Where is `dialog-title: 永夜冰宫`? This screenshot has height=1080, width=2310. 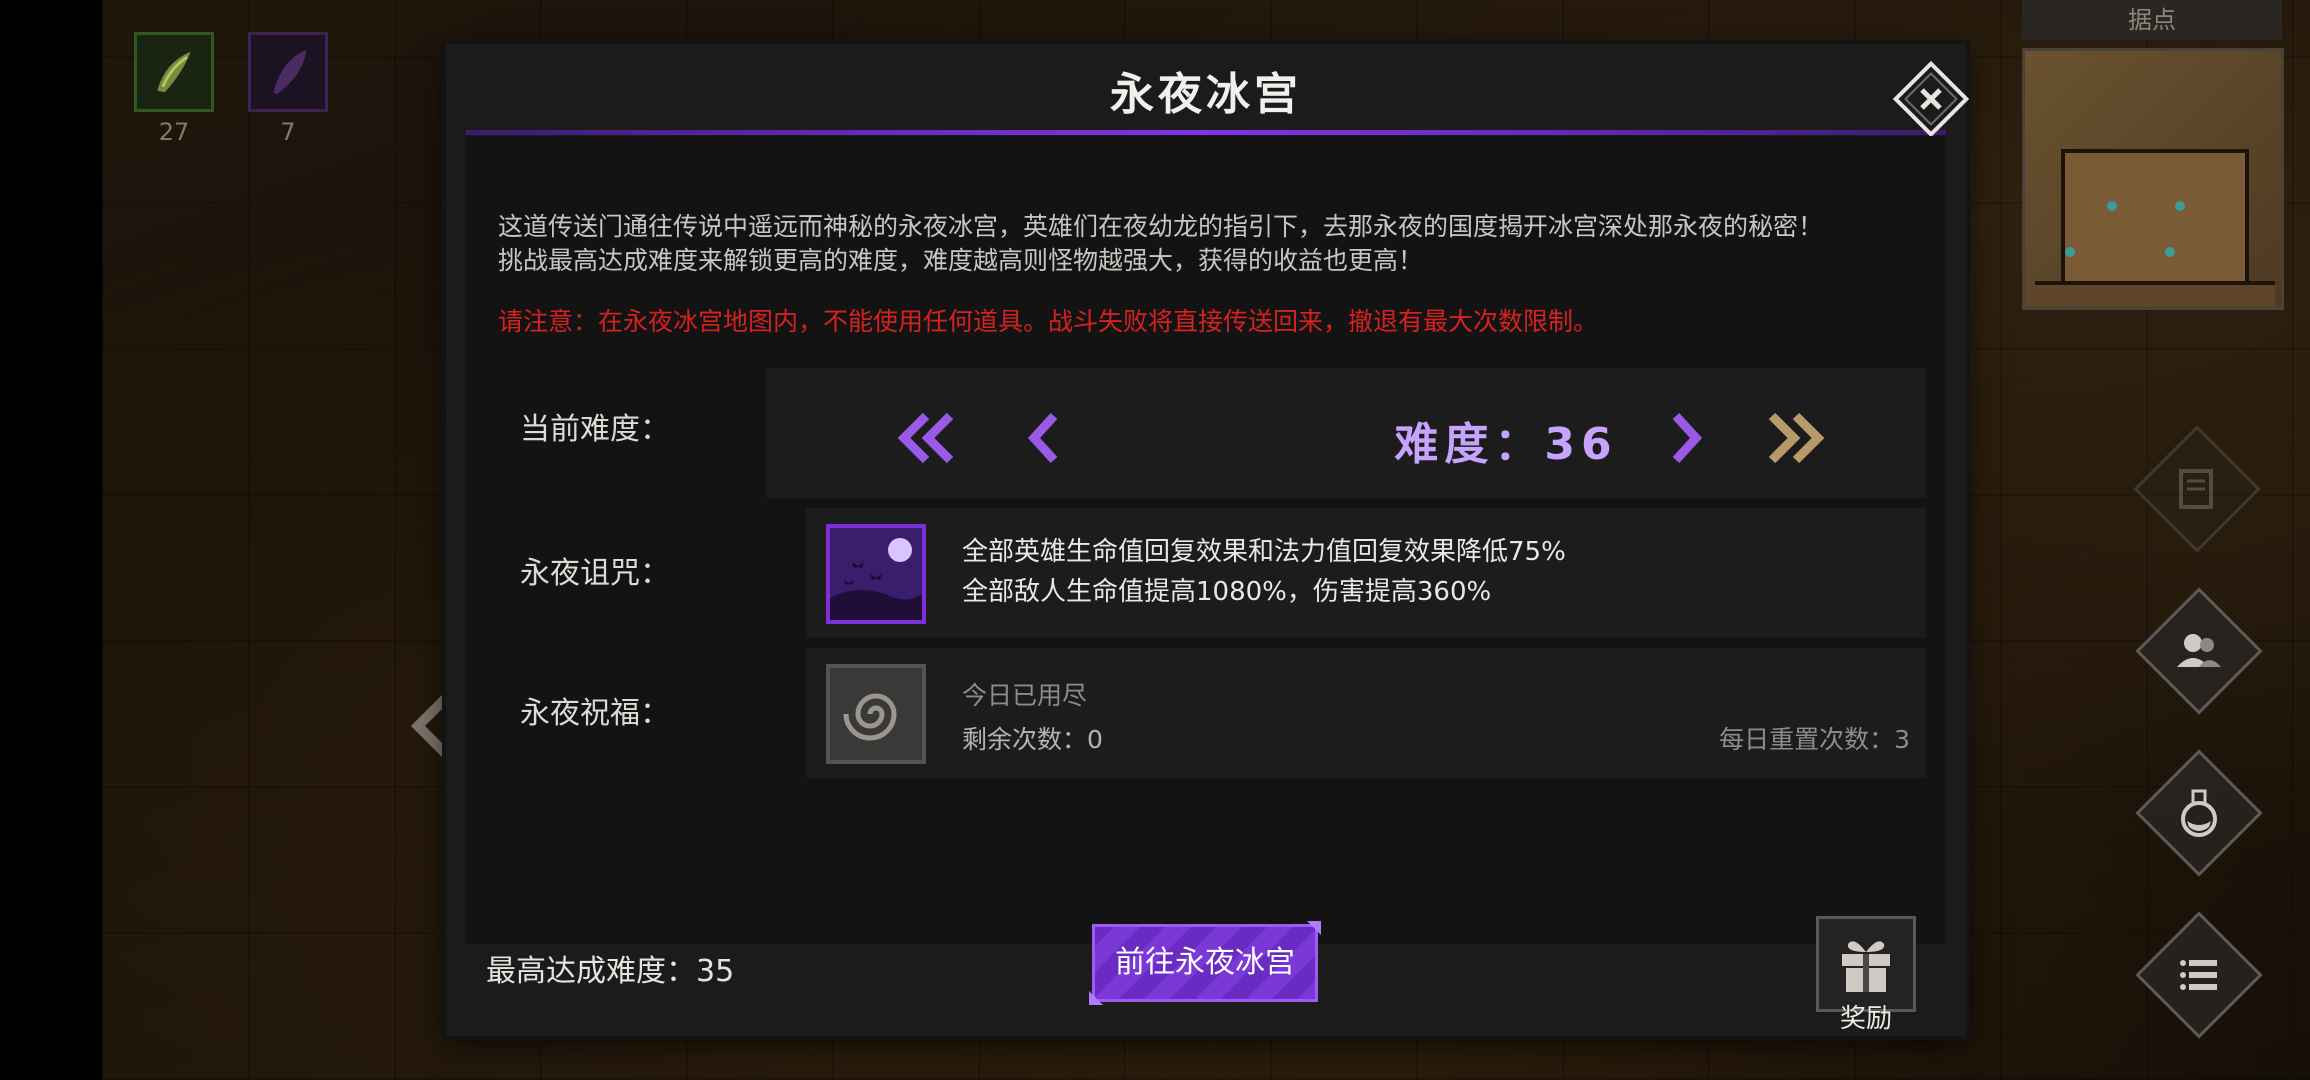
dialog-title: 永夜冰宫 is located at coordinates (1206, 94).